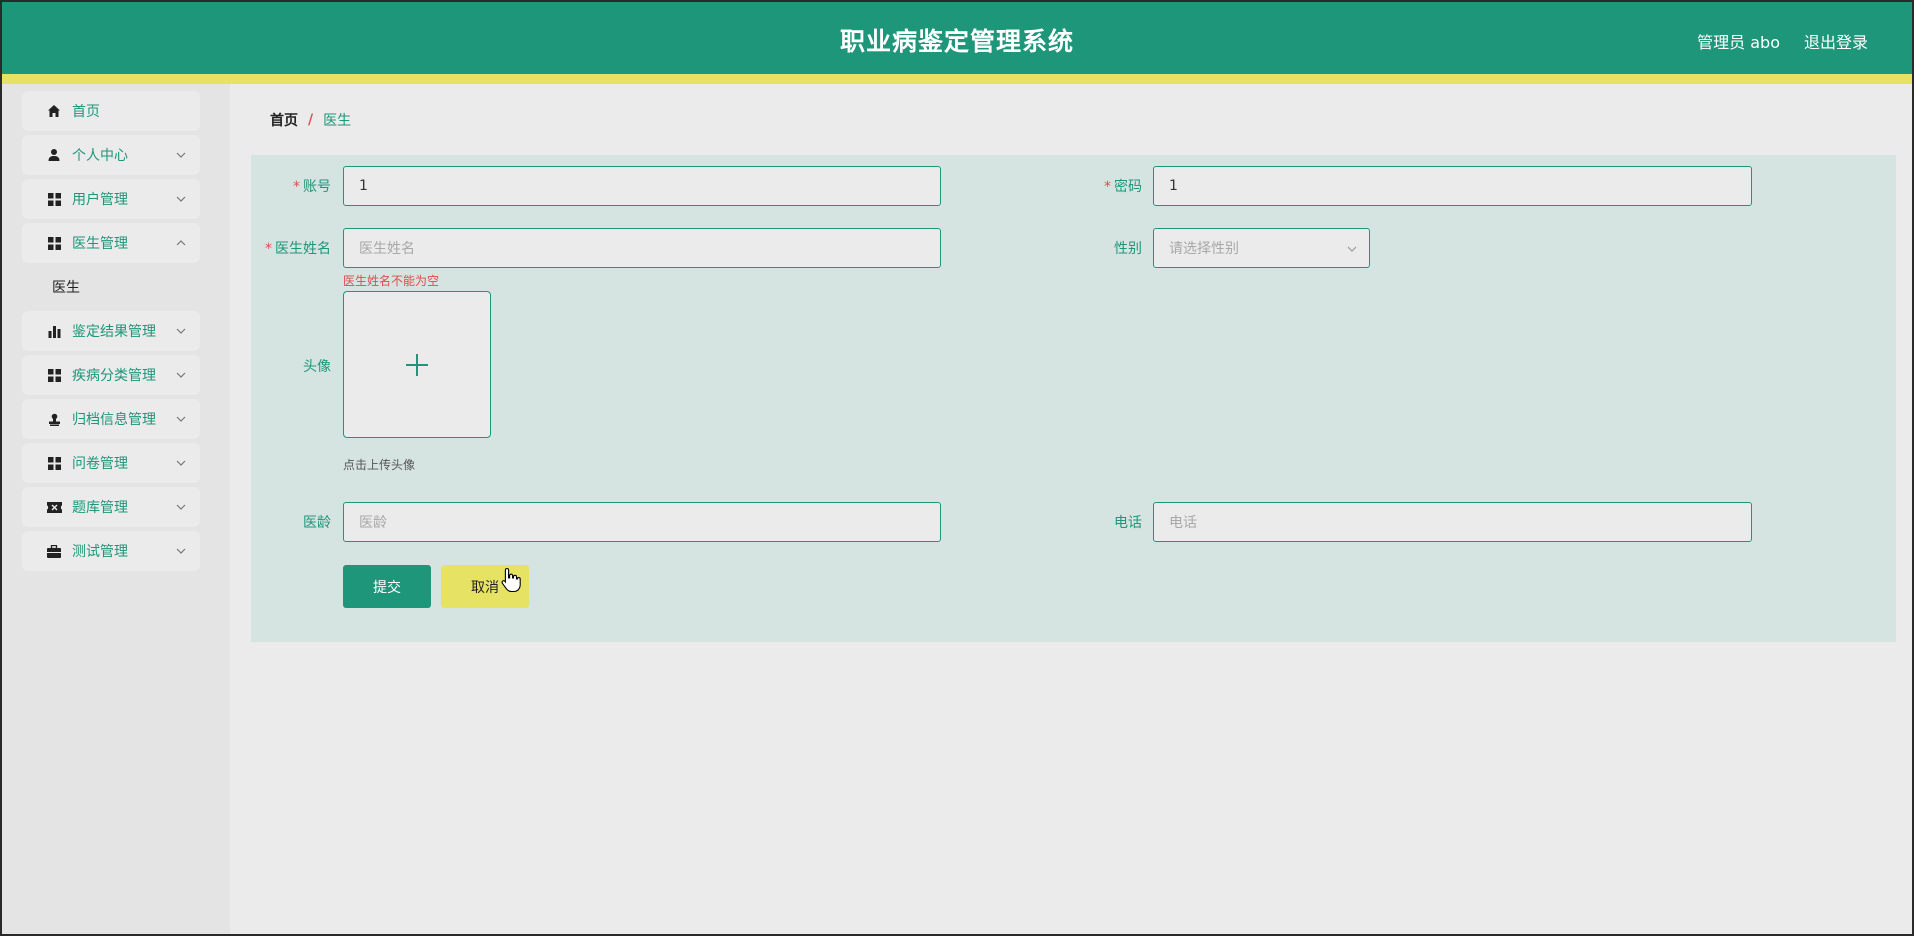 The image size is (1914, 936). I want to click on avatar-upload-tip: 点击上传头像, so click(379, 465).